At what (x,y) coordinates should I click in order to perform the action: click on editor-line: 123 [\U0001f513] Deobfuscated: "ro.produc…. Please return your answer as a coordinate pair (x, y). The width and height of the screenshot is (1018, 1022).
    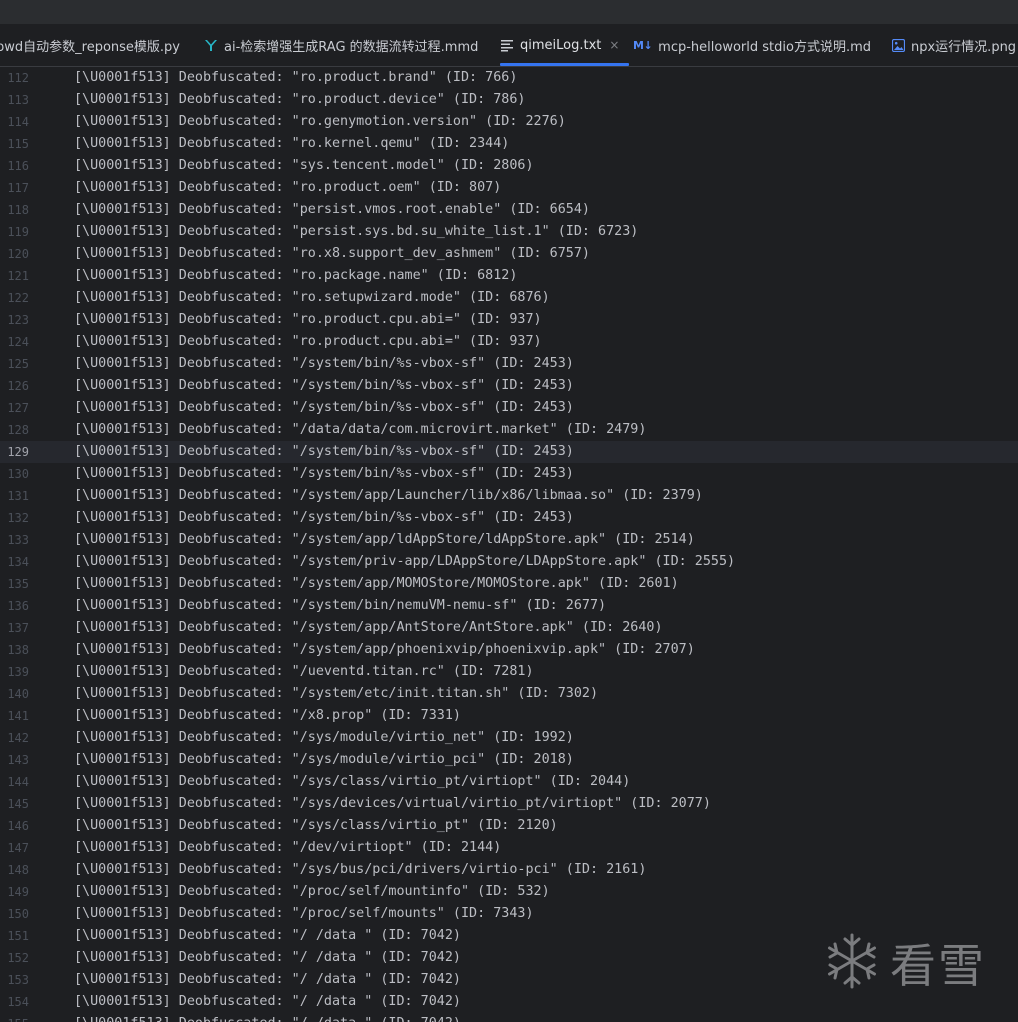
    Looking at the image, I should click on (509, 320).